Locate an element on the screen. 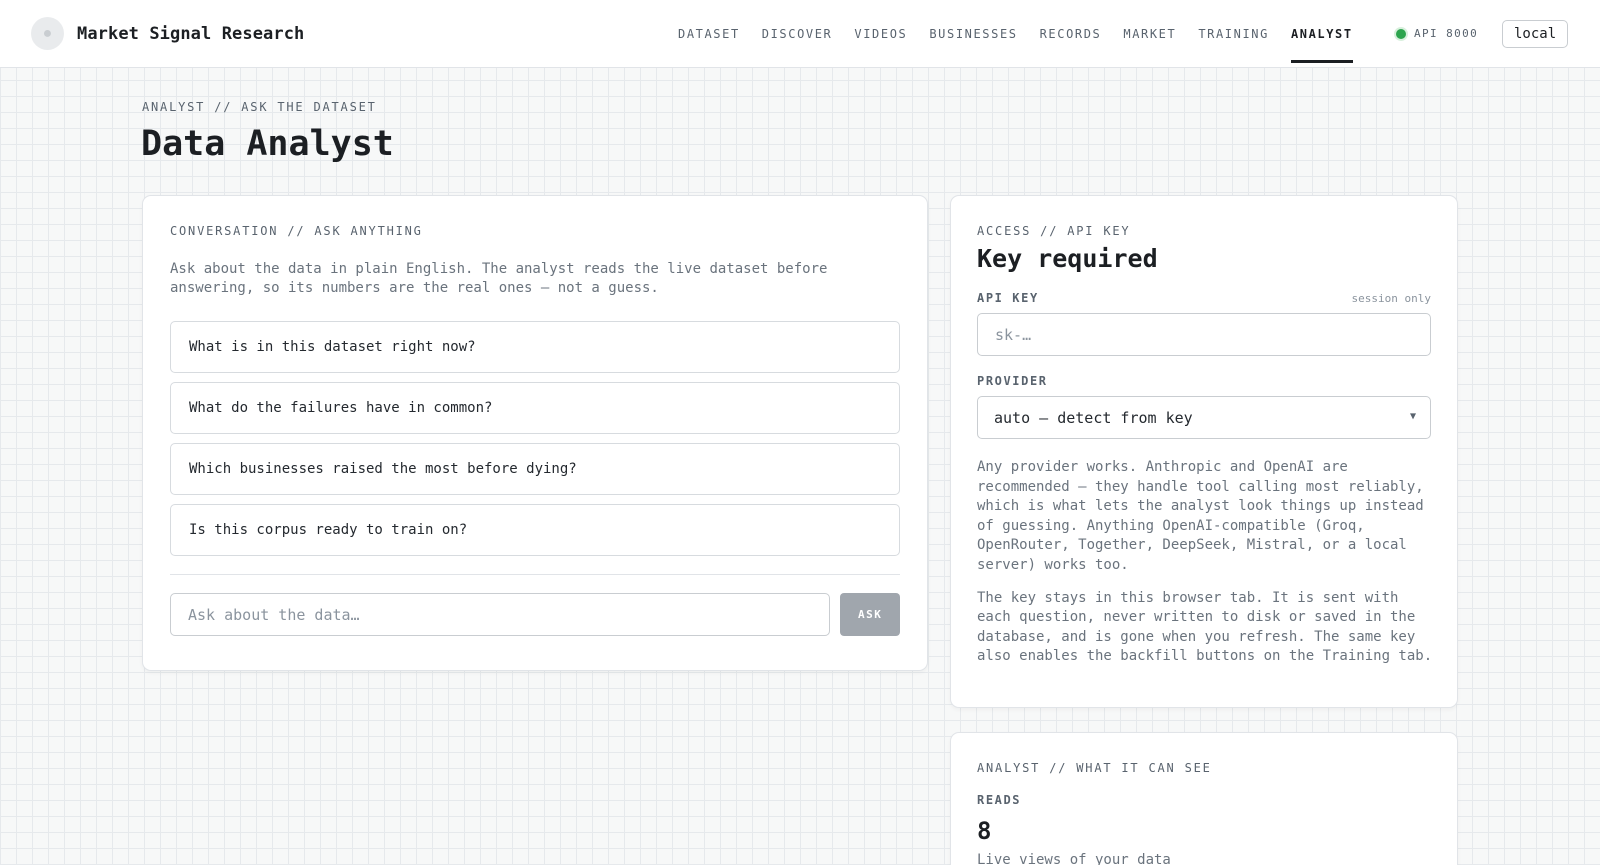  ask-input is located at coordinates (500, 614).